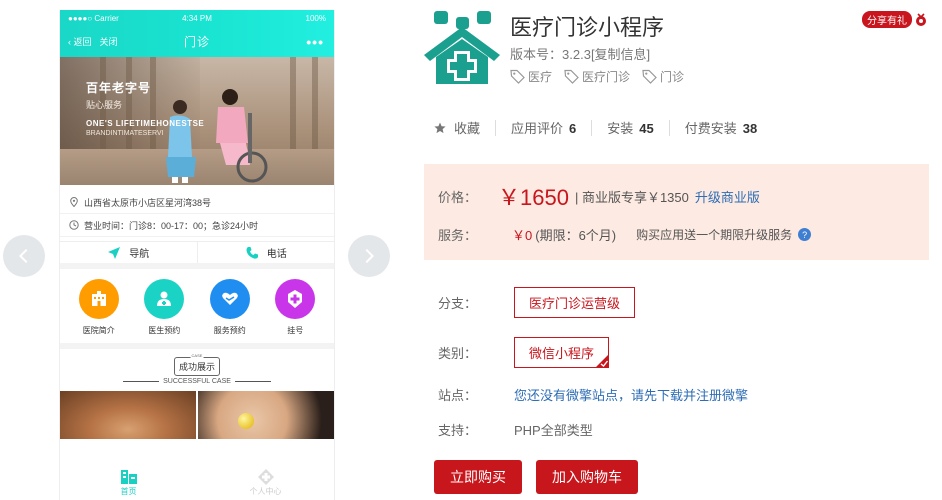  I want to click on rating-stat: 应用评价 6, so click(543, 127).